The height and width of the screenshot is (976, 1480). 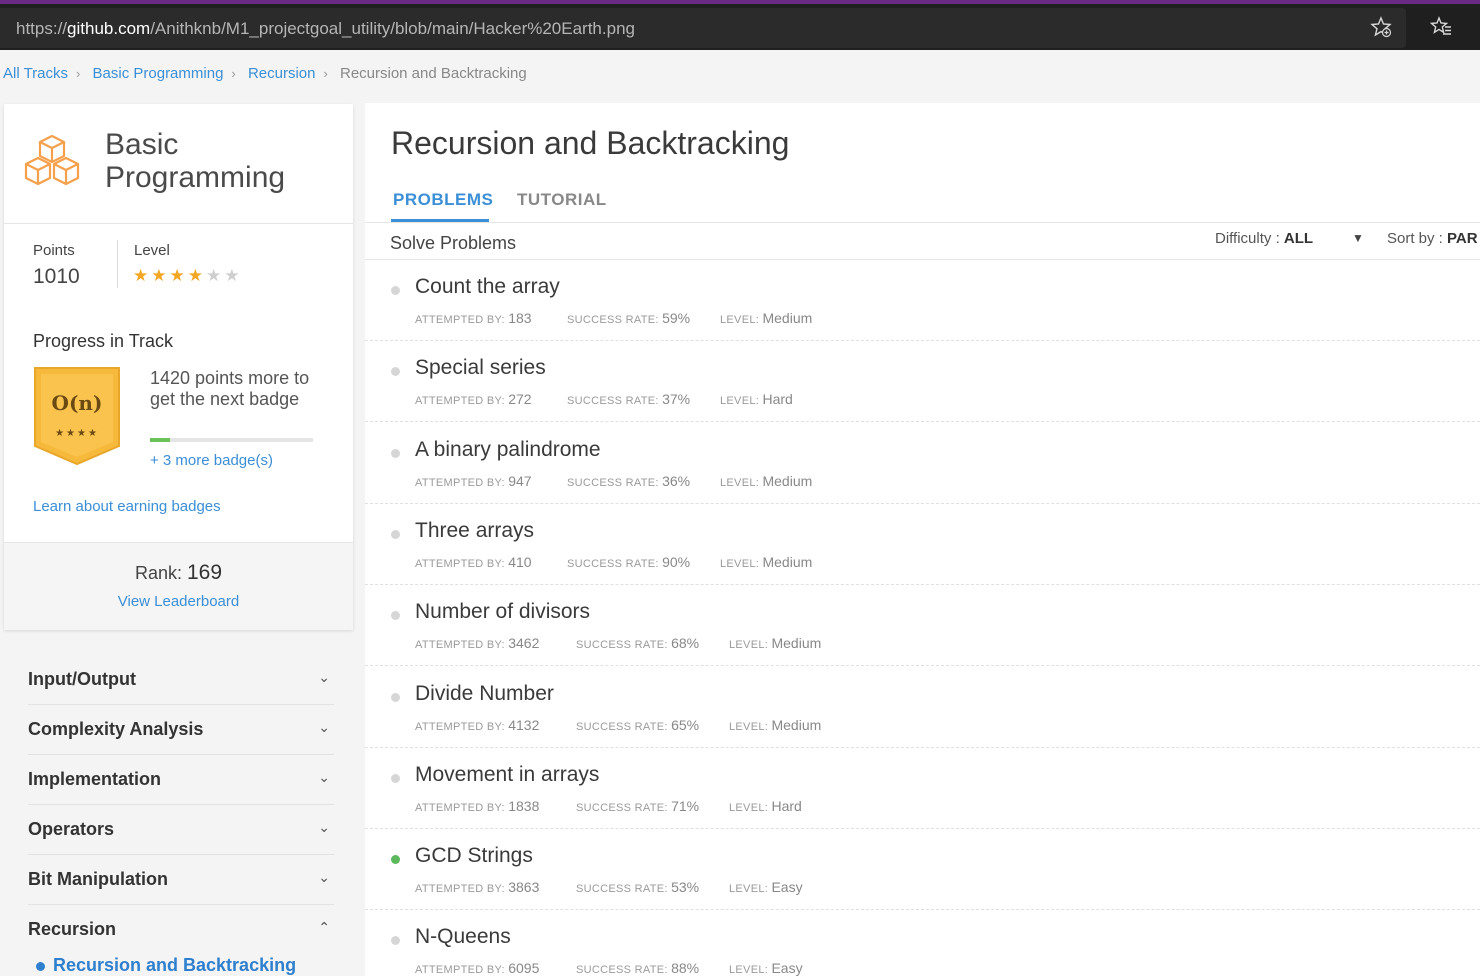 What do you see at coordinates (178, 586) in the screenshot?
I see `rank-box: Rank: 169 View Leaderboard` at bounding box center [178, 586].